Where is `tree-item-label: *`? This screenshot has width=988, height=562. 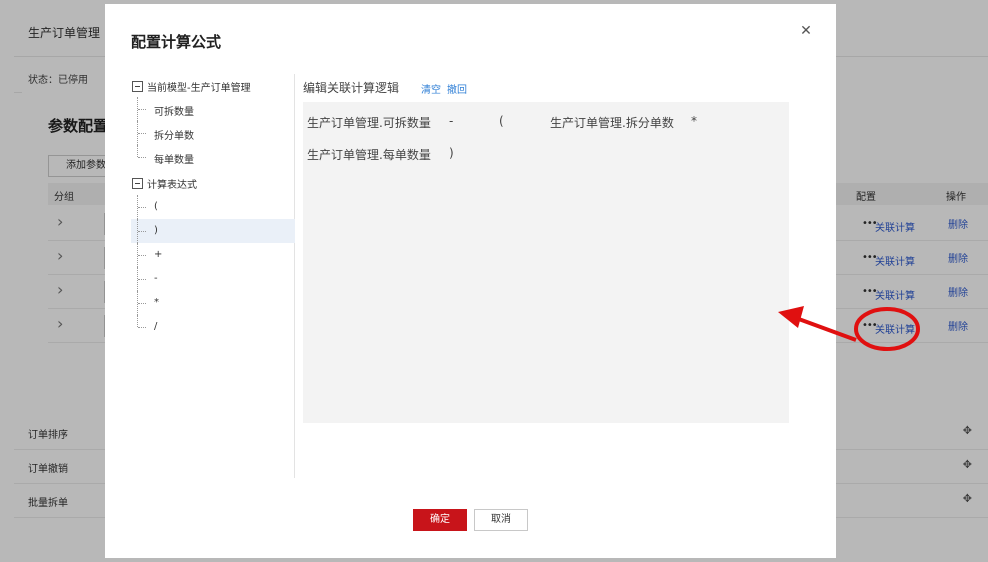 tree-item-label: * is located at coordinates (156, 302).